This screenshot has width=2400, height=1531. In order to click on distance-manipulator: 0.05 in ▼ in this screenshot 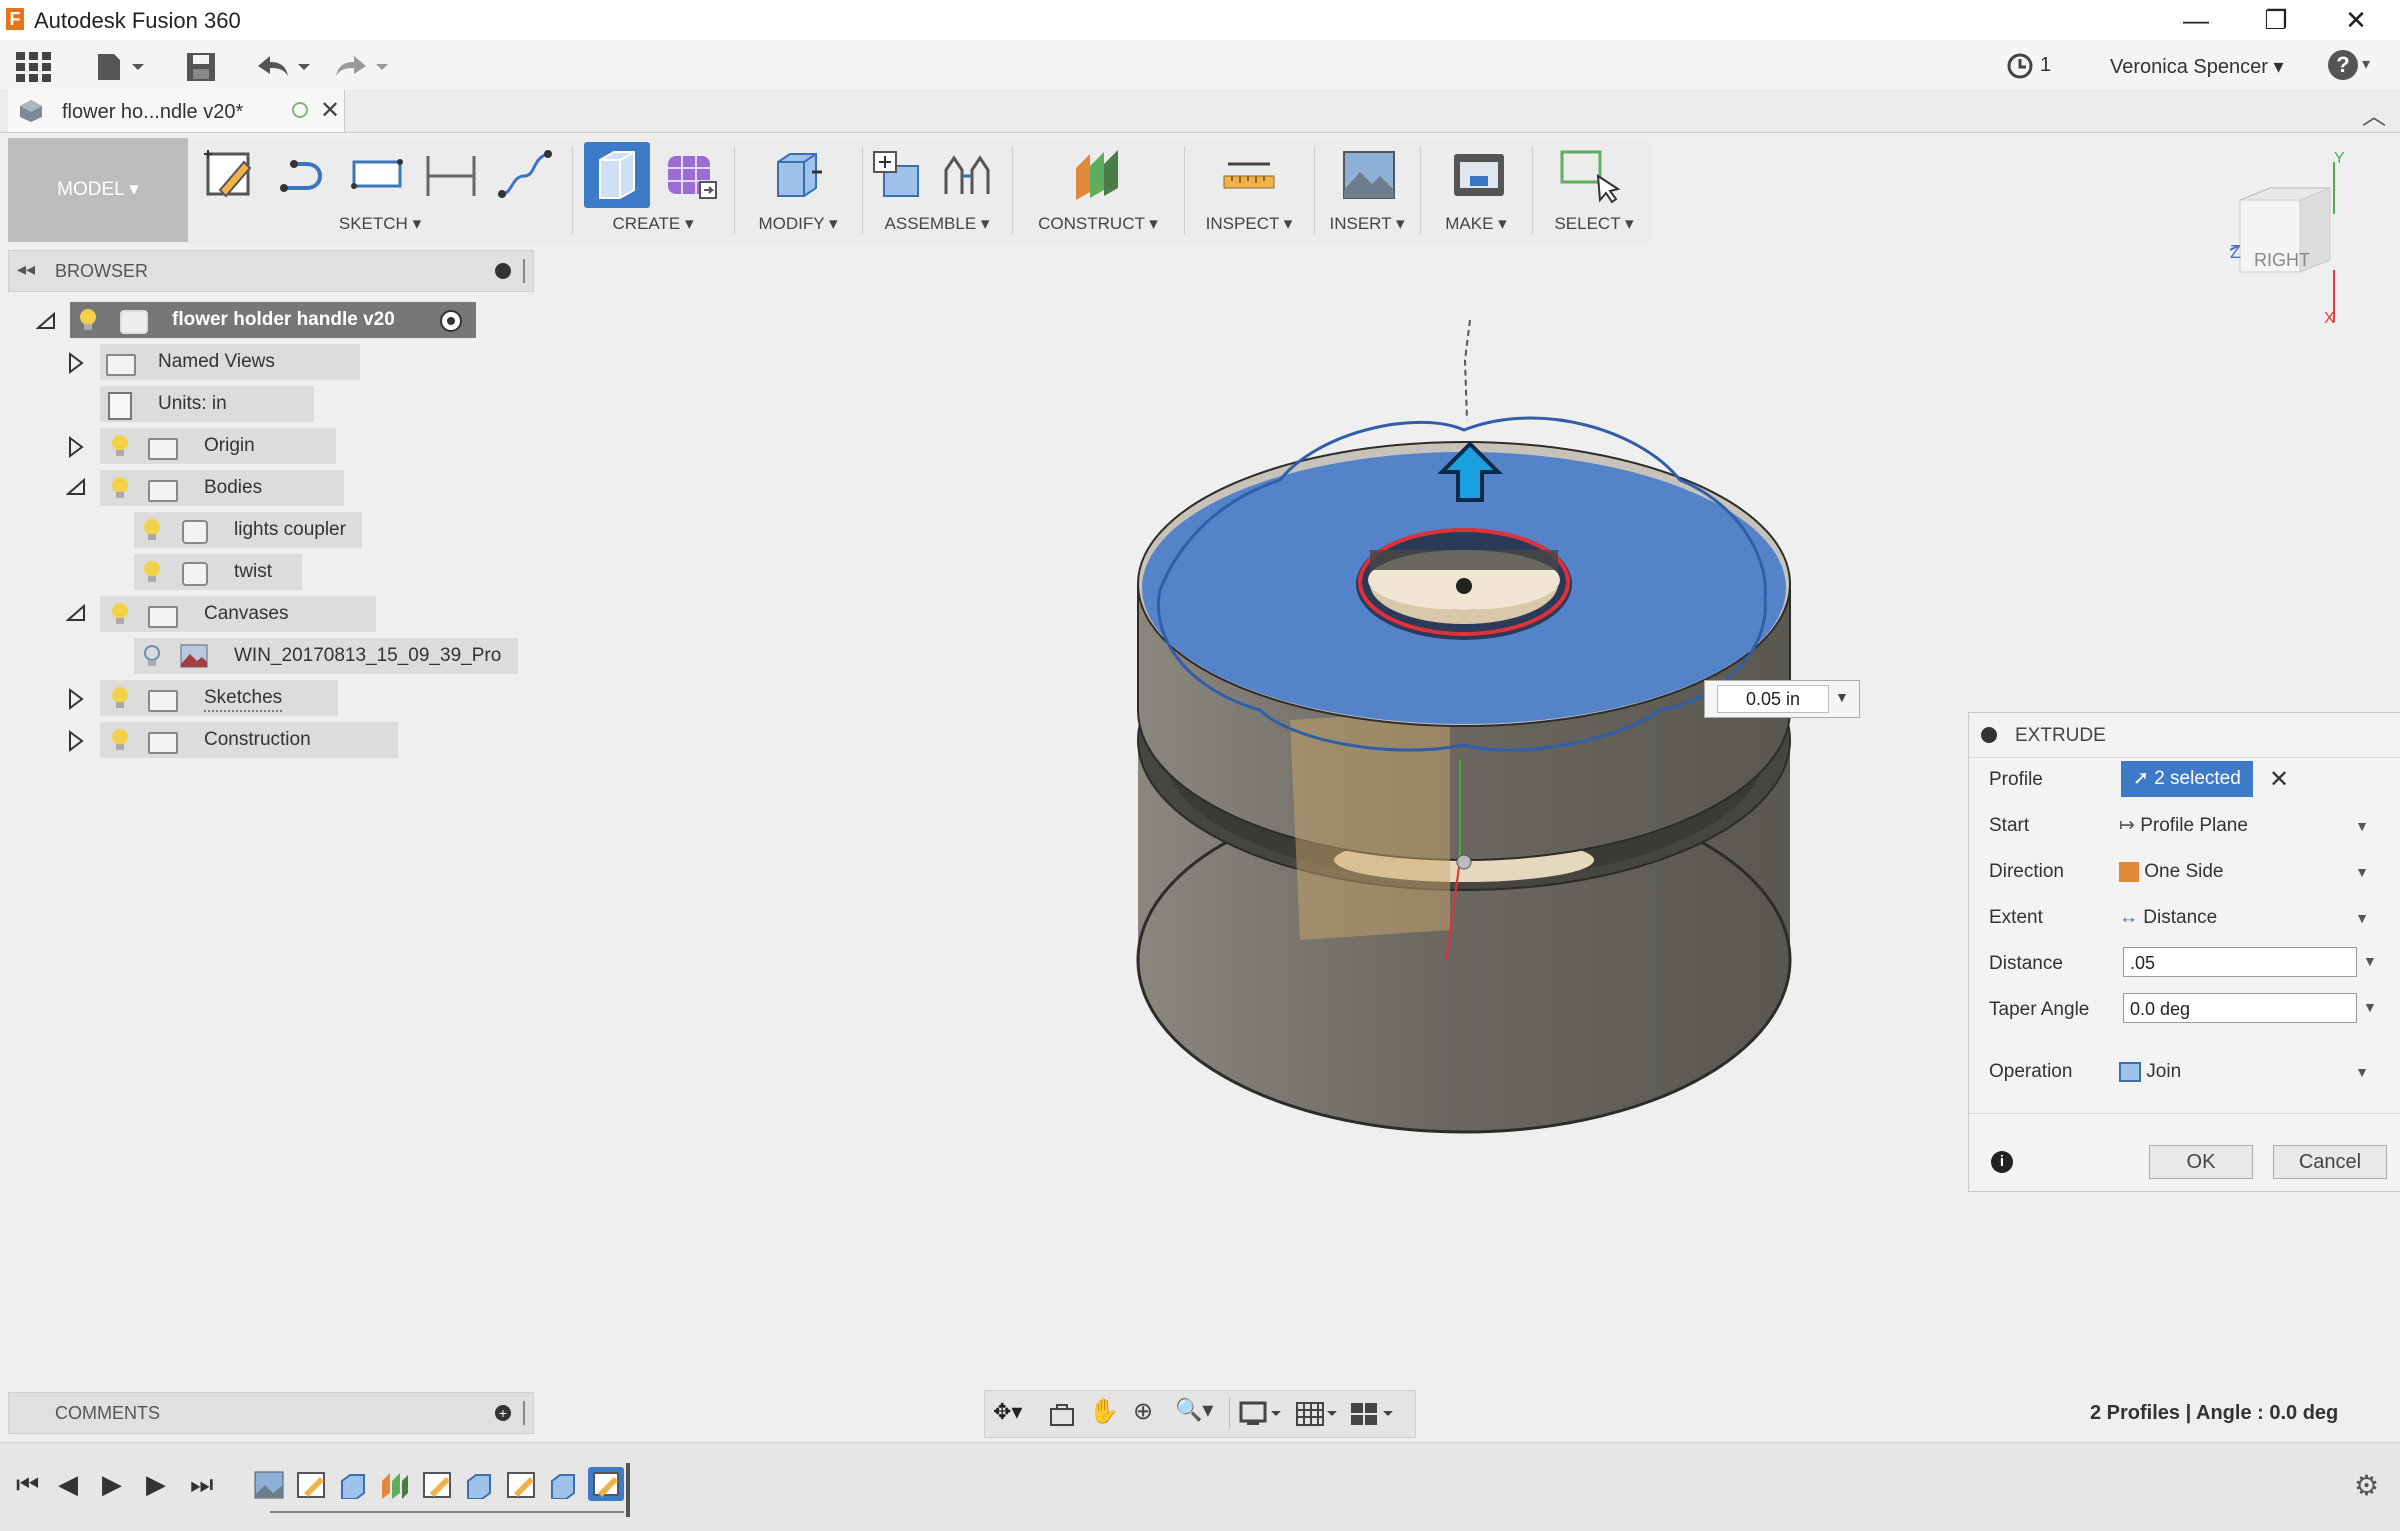, I will do `click(1782, 699)`.